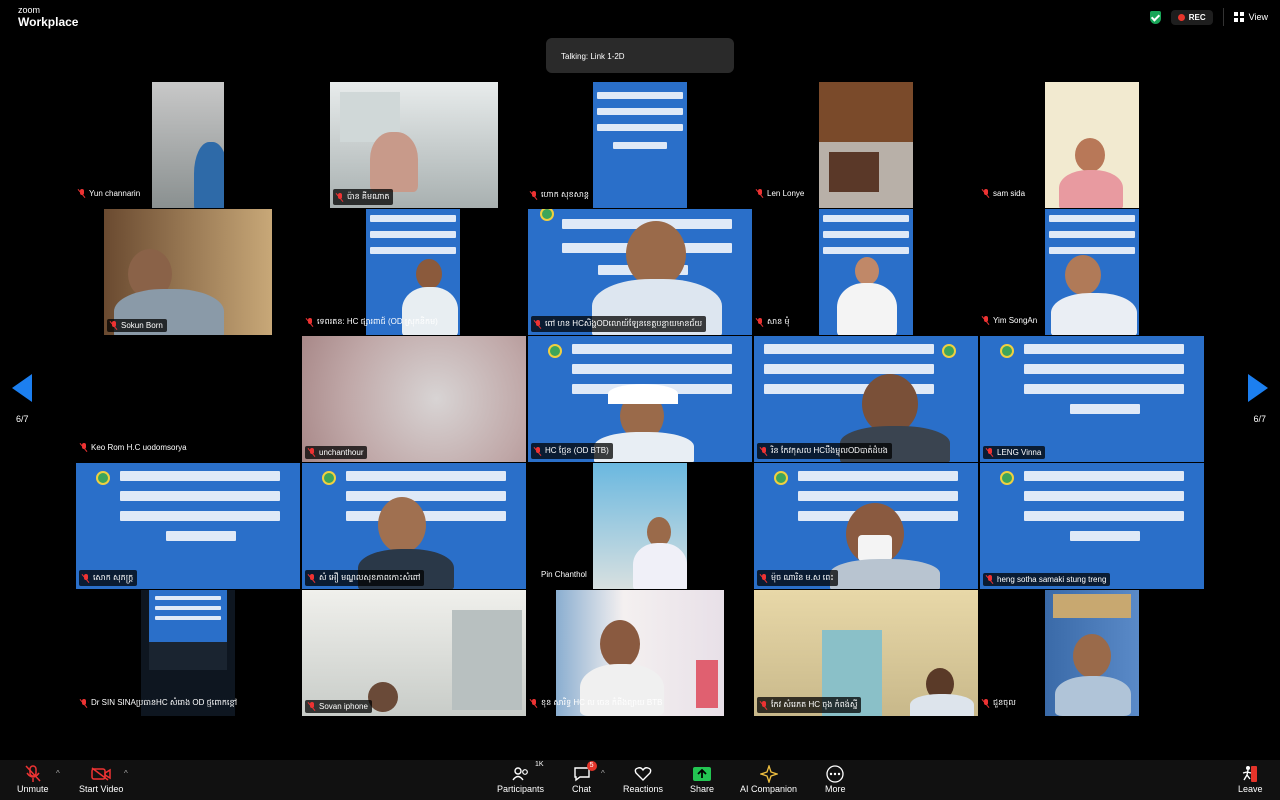  Describe the element at coordinates (824, 451) in the screenshot. I see `participant-name: រិន កែវកុសល HCបឹងម្ចុលODបាត់ដំបង` at that location.